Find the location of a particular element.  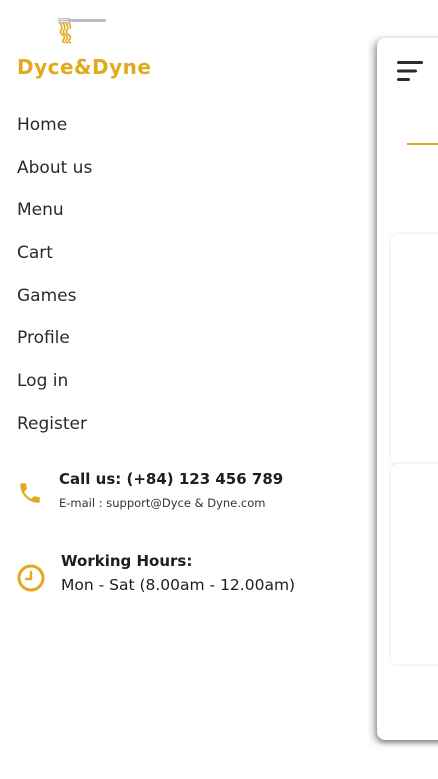

nav-item-menu: Menu is located at coordinates (167, 216).